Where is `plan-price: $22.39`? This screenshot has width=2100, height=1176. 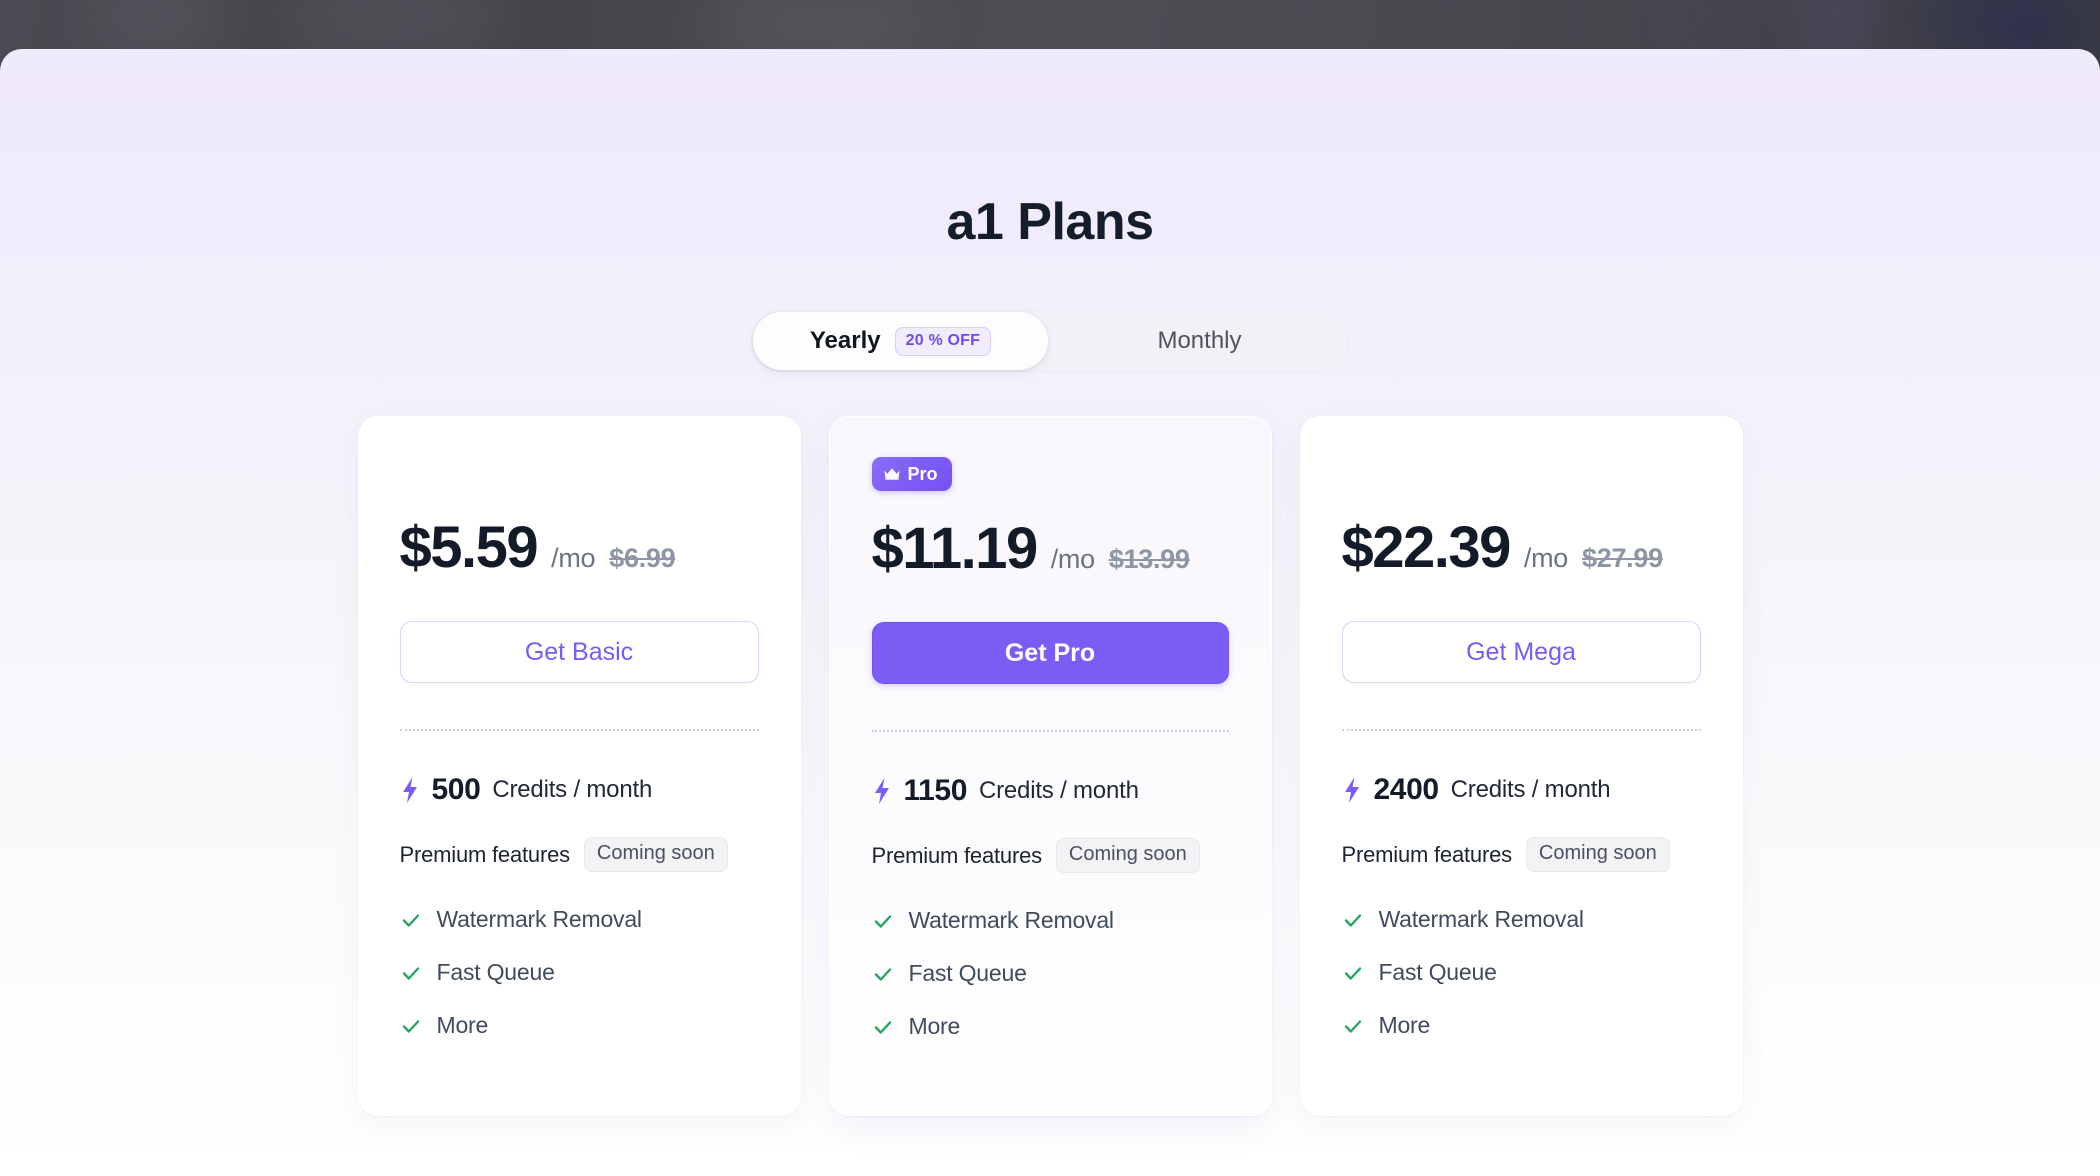 plan-price: $22.39 is located at coordinates (1426, 547).